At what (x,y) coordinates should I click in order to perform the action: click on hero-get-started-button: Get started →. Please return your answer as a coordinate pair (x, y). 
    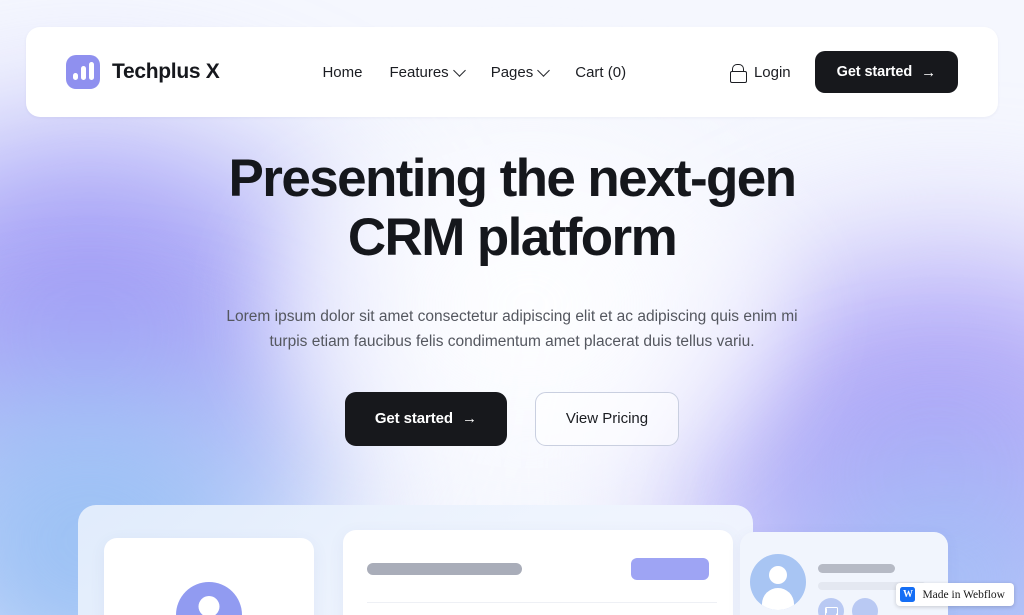
    Looking at the image, I should click on (425, 418).